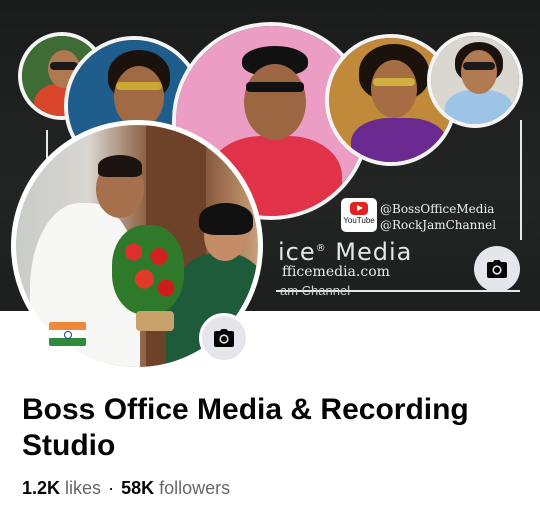  Describe the element at coordinates (359, 208) in the screenshot. I see `youtube-play-icon` at that location.